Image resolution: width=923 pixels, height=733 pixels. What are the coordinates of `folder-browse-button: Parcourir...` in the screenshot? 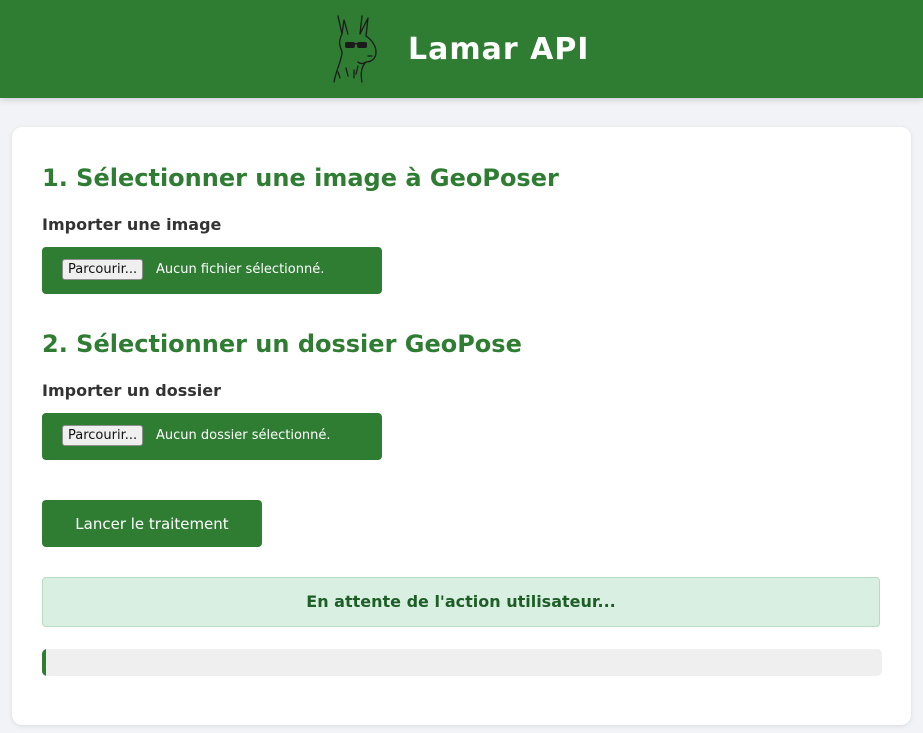 It's located at (103, 435).